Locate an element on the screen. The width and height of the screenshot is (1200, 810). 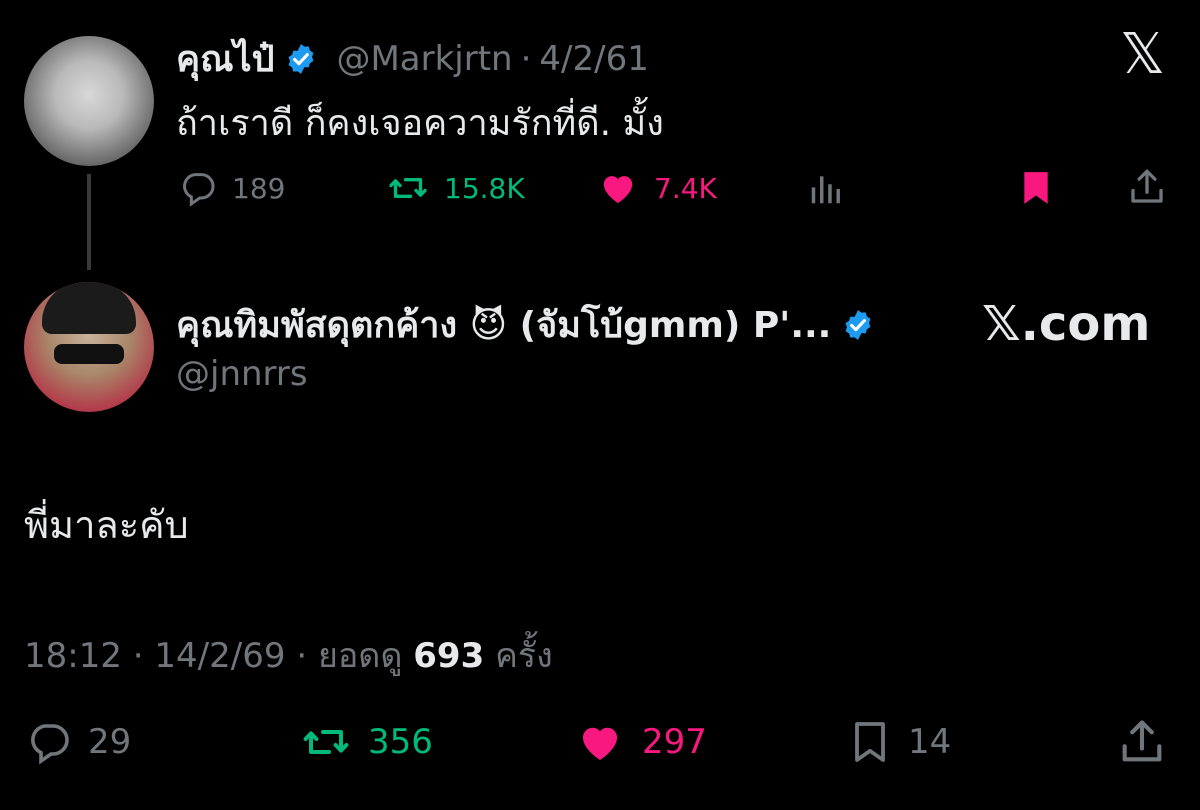
display-name: คุณไป๋ is located at coordinates (225, 58).